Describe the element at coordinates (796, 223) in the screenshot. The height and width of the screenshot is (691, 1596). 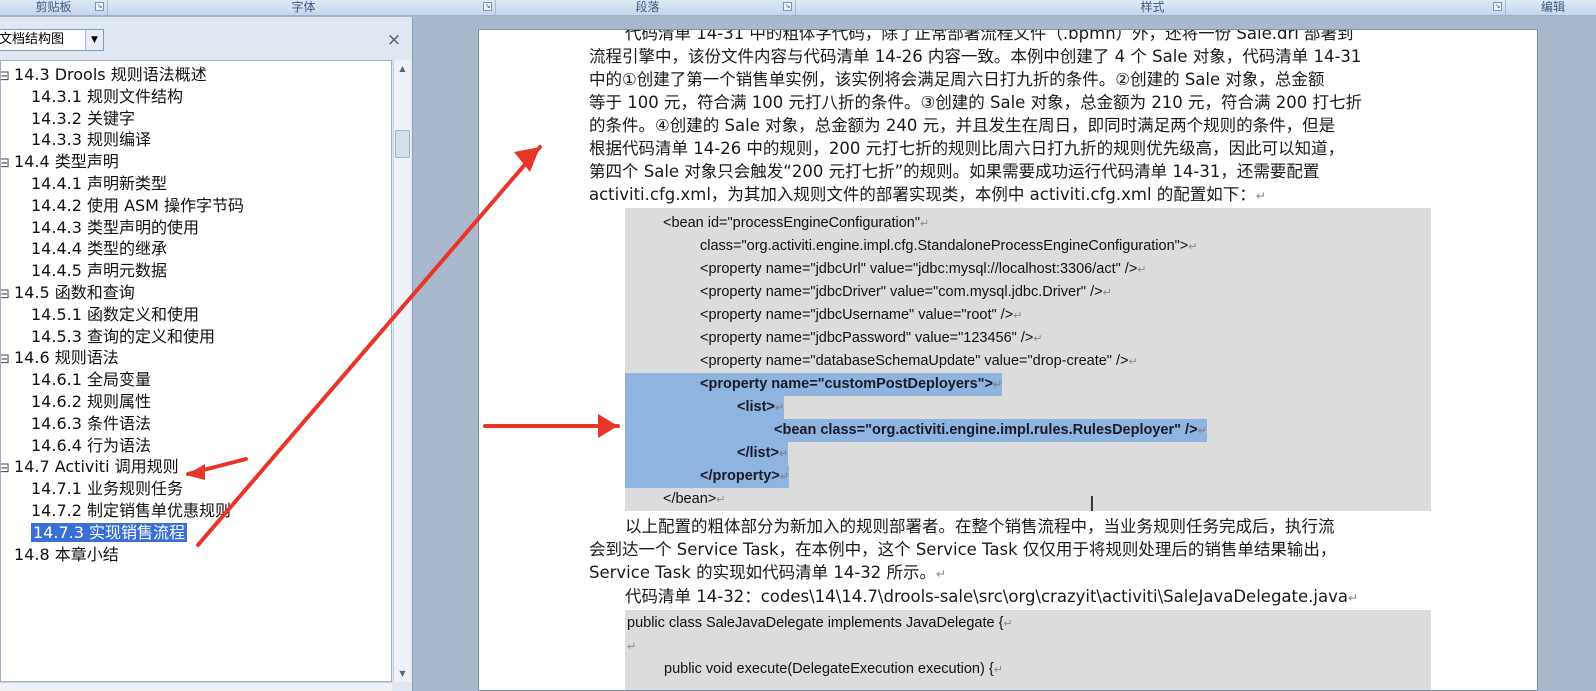
I see `code-line: <bean id="processEngineConfiguration"↵` at that location.